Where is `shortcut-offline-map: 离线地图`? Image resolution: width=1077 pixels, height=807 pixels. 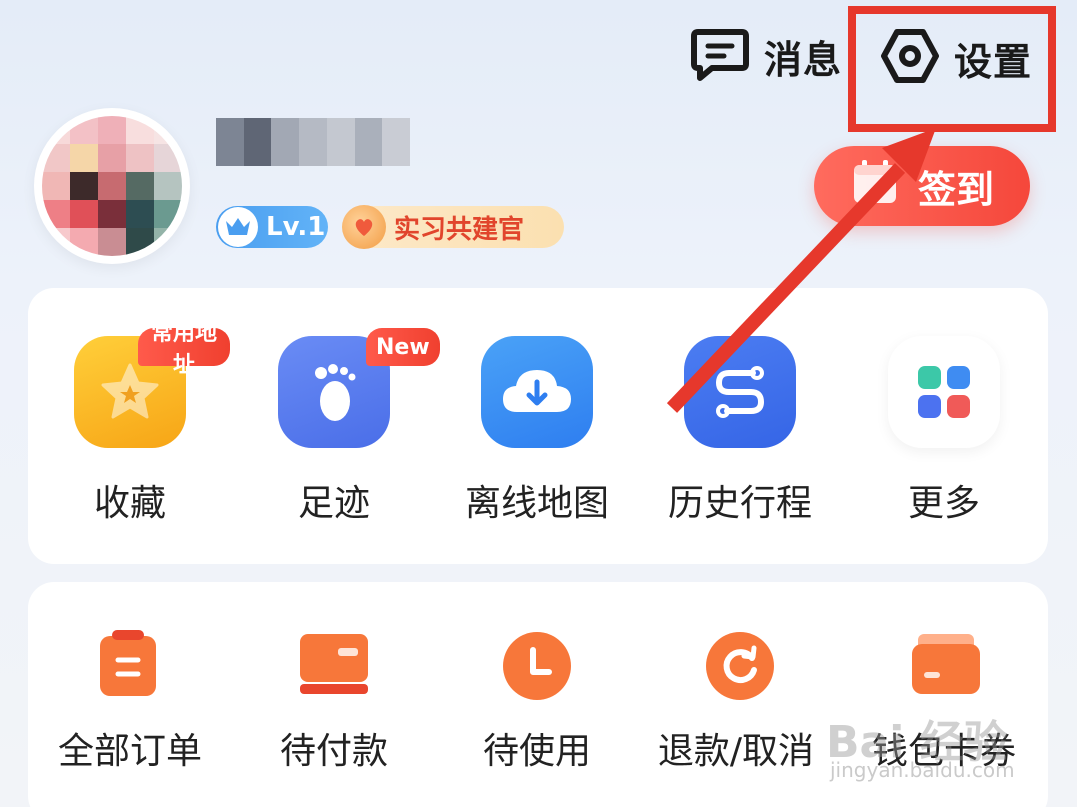 shortcut-offline-map: 离线地图 is located at coordinates (537, 430).